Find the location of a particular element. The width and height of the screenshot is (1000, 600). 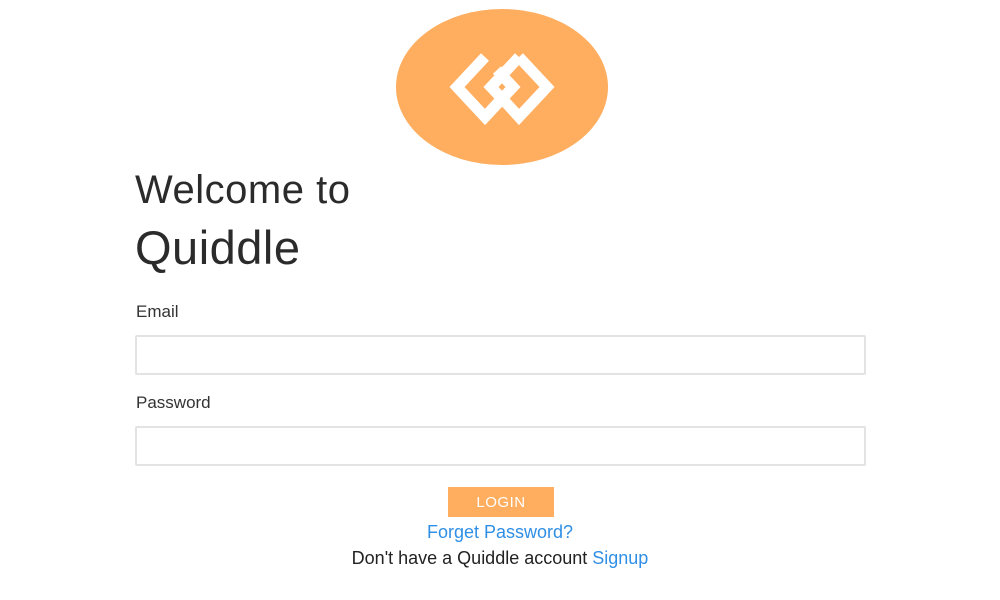

forgot-password-link: Forget Password? is located at coordinates (500, 532).